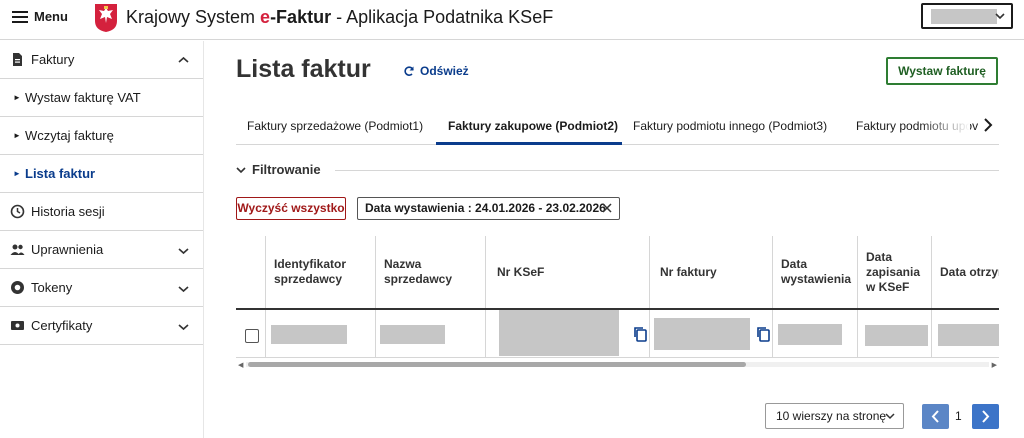  What do you see at coordinates (17, 249) in the screenshot?
I see `users-icon` at bounding box center [17, 249].